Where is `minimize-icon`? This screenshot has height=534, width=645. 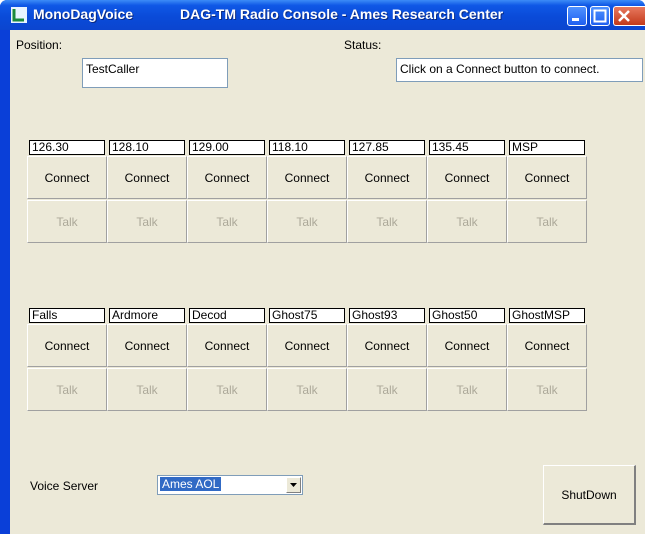 minimize-icon is located at coordinates (575, 19).